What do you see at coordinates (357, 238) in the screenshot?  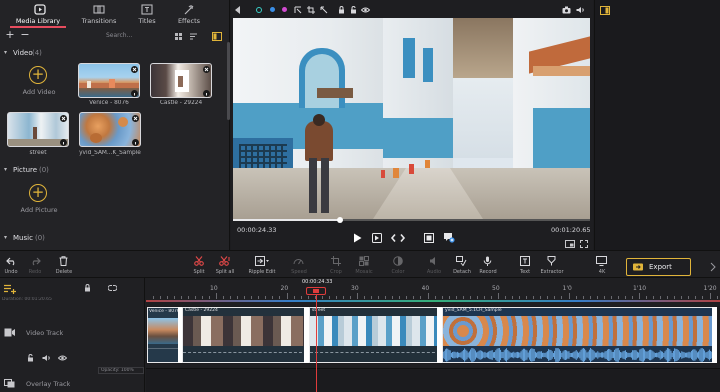 I see `play-icon` at bounding box center [357, 238].